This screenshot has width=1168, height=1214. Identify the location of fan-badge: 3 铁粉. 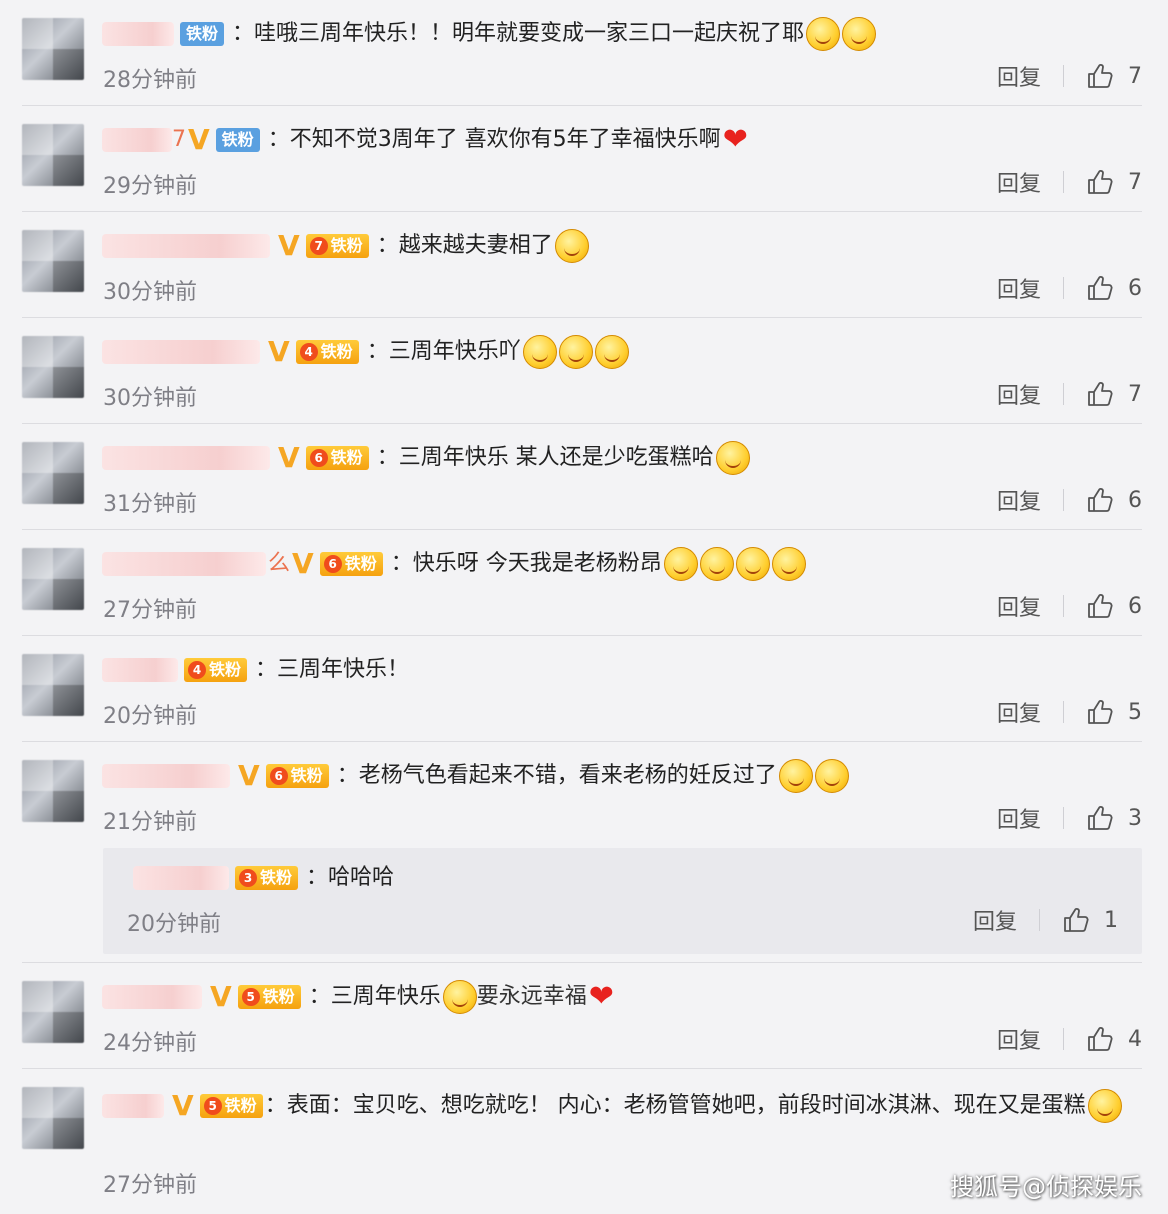
(267, 878).